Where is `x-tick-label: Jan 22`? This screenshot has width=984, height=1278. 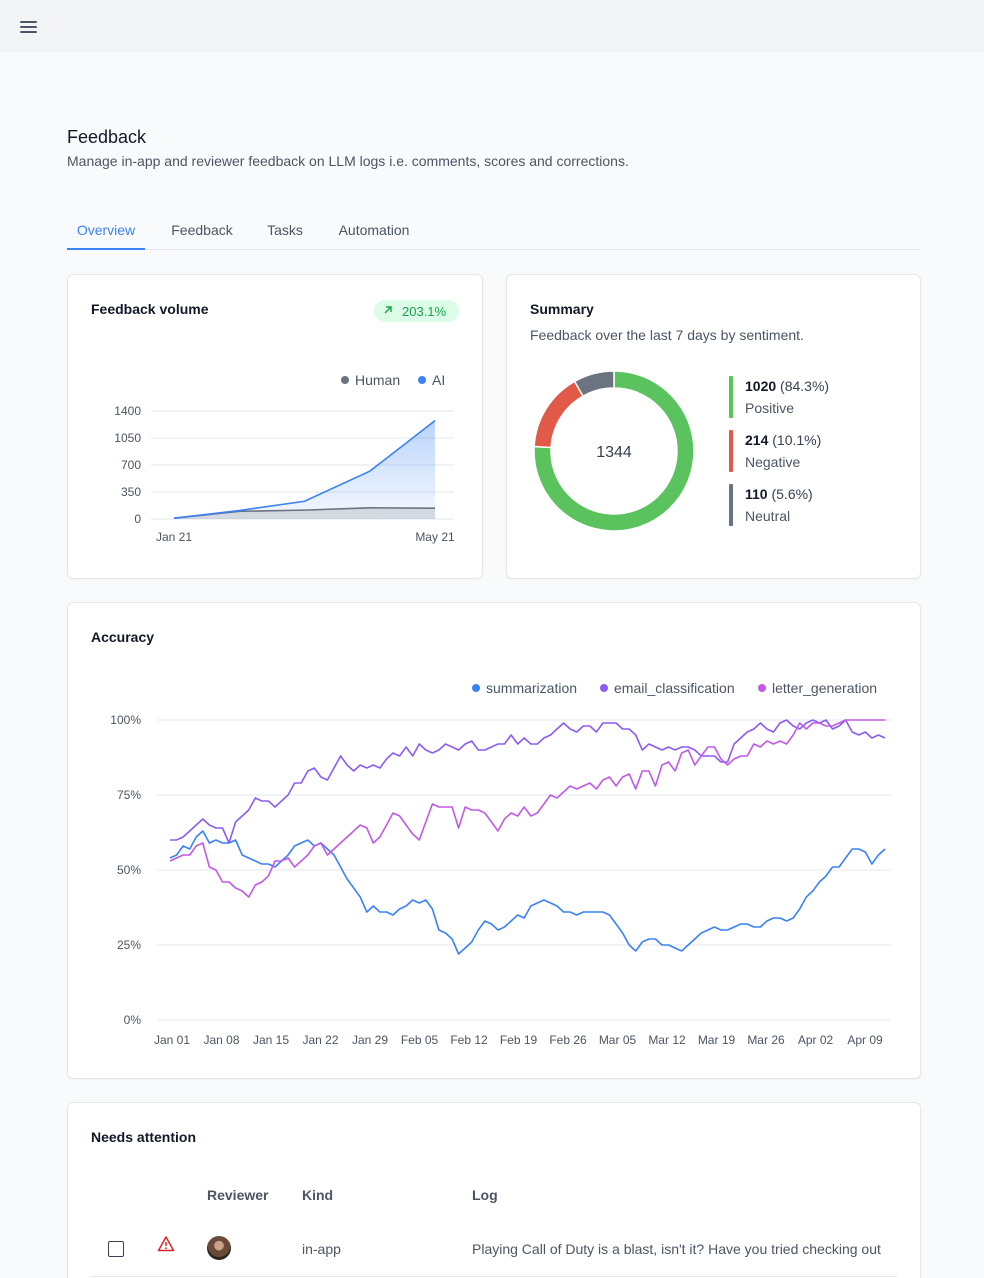 x-tick-label: Jan 22 is located at coordinates (320, 1040).